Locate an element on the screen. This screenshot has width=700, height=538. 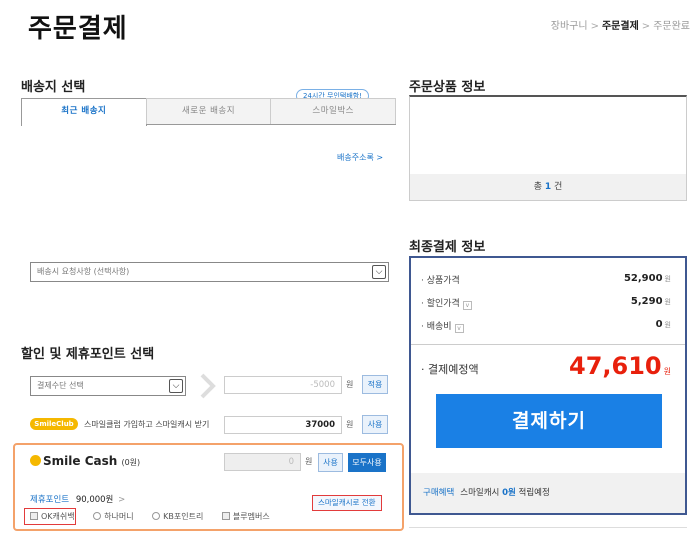
option-label: OK캐쉬백 is located at coordinates (58, 516).